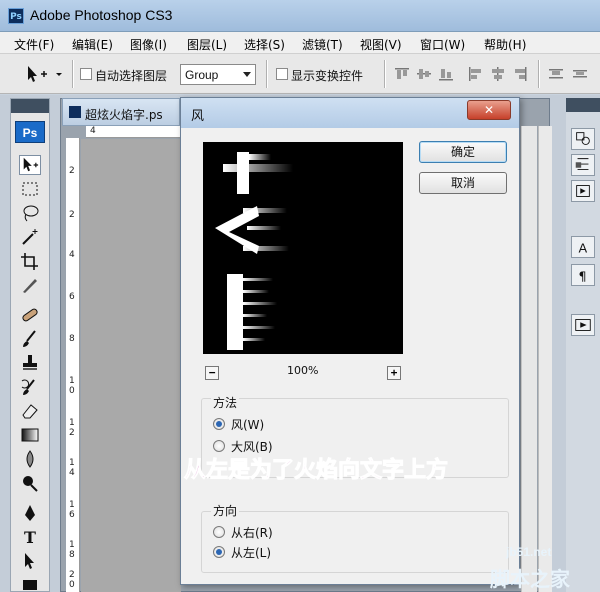 The image size is (600, 592). I want to click on pen-tool-icon, so click(30, 513).